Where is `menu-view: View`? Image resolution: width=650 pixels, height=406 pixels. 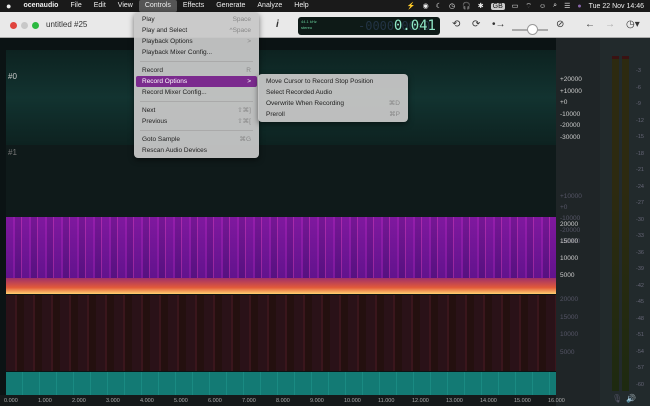
menu-view: View is located at coordinates (125, 6).